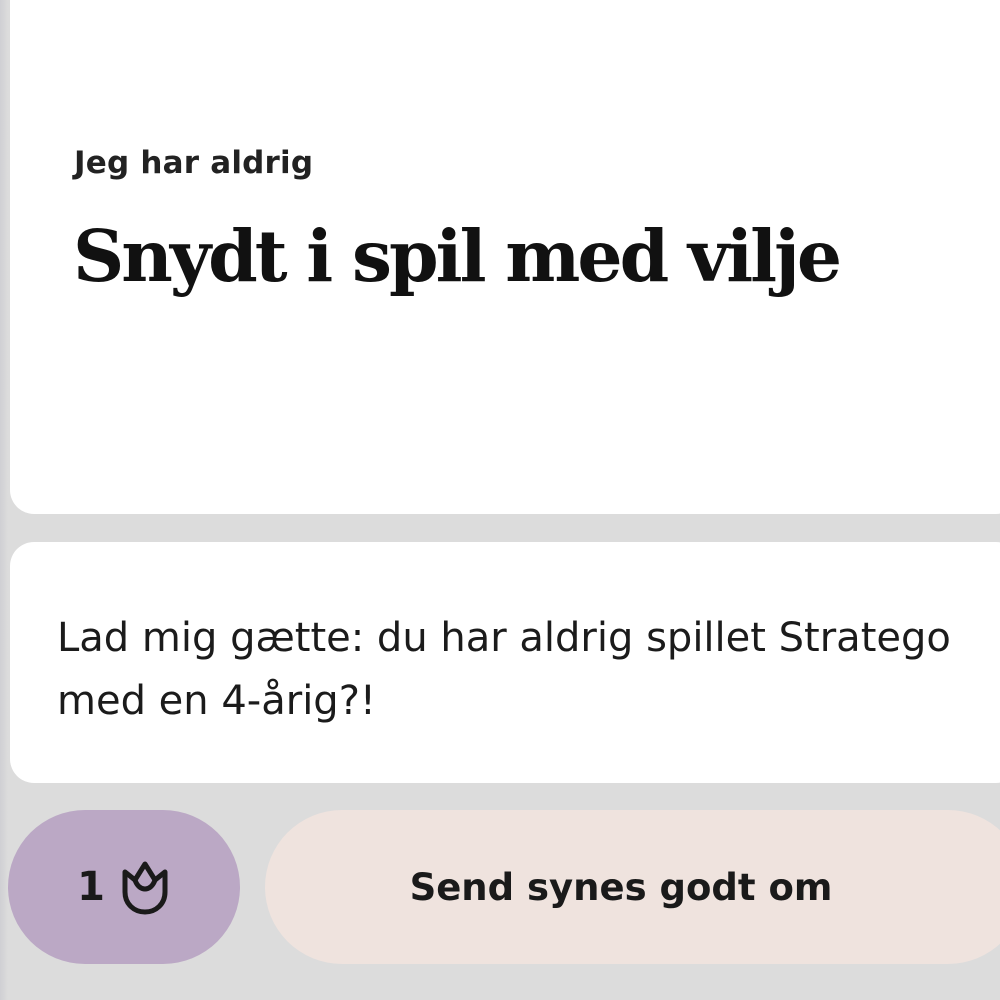 The image size is (1000, 1000). What do you see at coordinates (91, 887) in the screenshot?
I see `like-count: 1` at bounding box center [91, 887].